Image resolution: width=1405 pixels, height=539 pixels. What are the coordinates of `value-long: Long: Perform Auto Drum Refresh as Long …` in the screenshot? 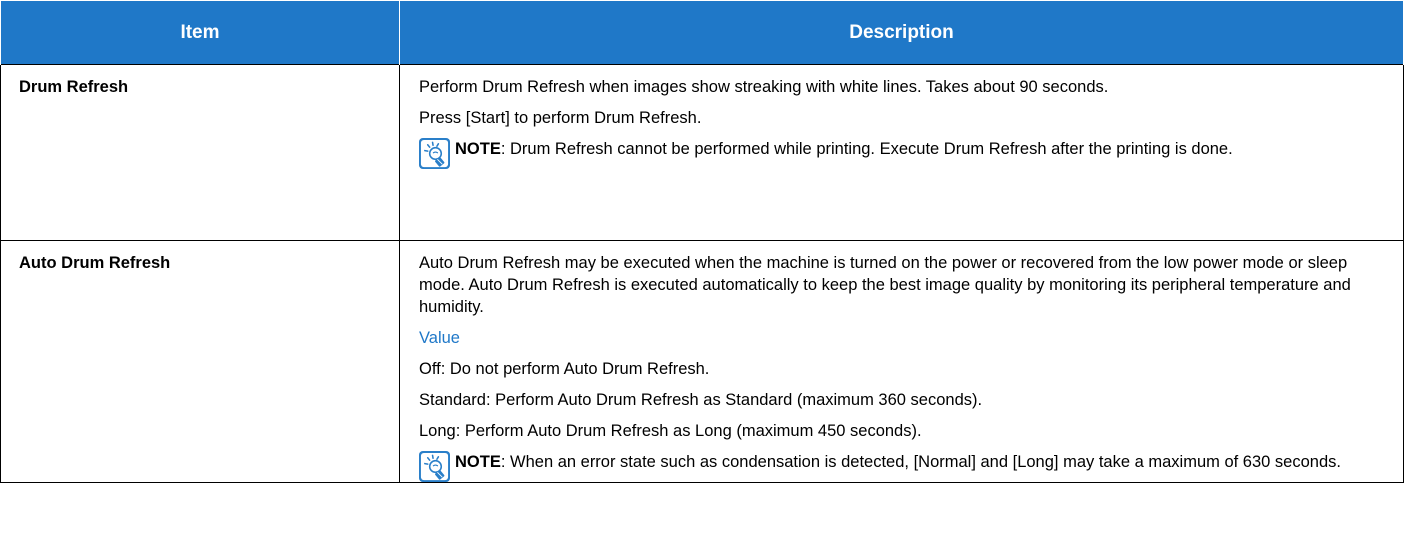 It's located at (670, 431).